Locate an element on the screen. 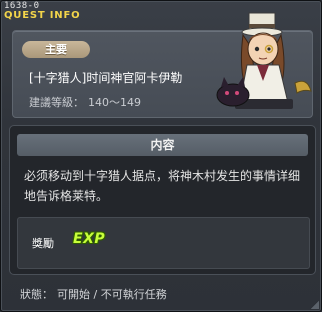 Image resolution: width=322 pixels, height=312 pixels. reward-label: 獎勵 is located at coordinates (43, 243).